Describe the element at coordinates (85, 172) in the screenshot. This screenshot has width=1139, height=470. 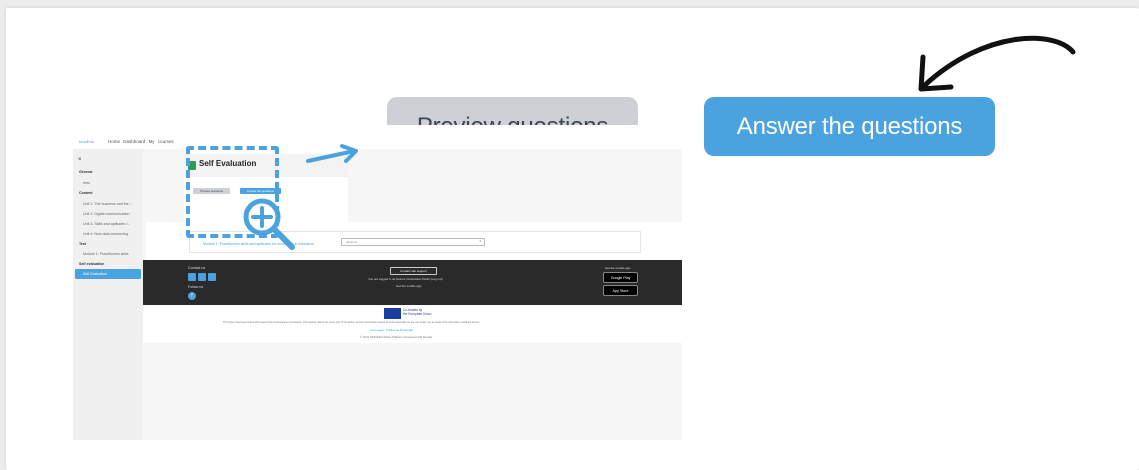
I see `sidebar-item-general: General` at that location.